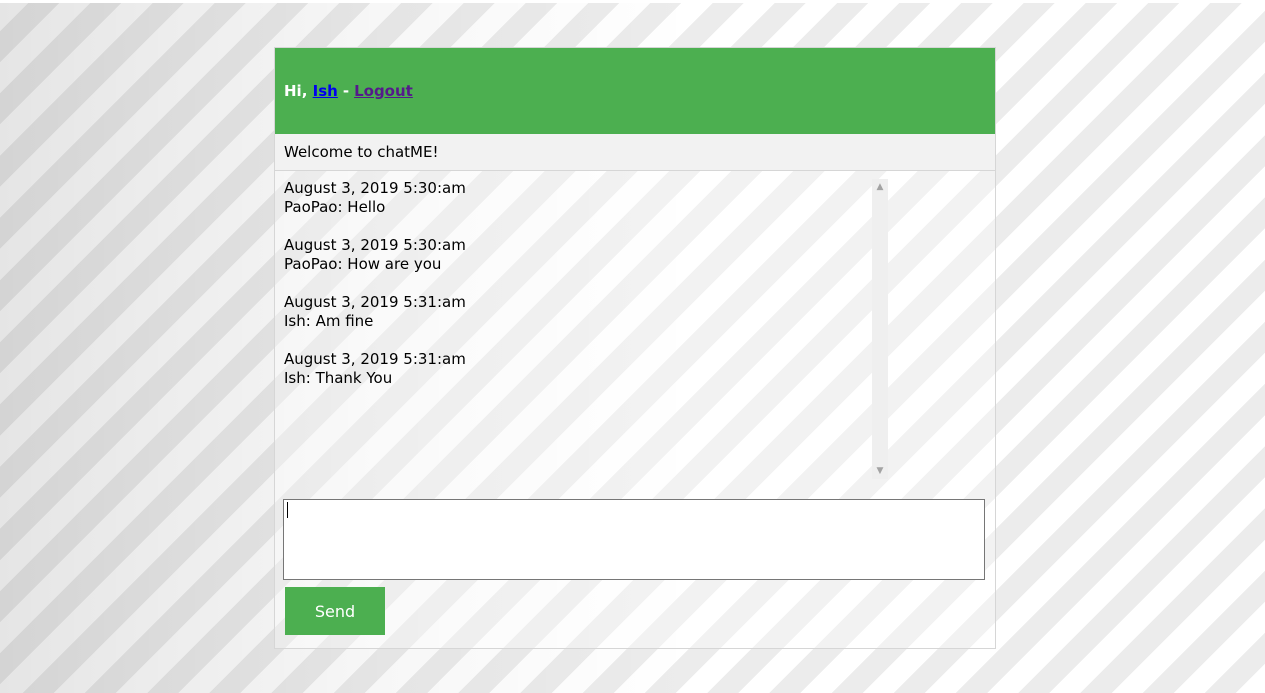 This screenshot has width=1265, height=693. I want to click on send-button: Send, so click(335, 611).